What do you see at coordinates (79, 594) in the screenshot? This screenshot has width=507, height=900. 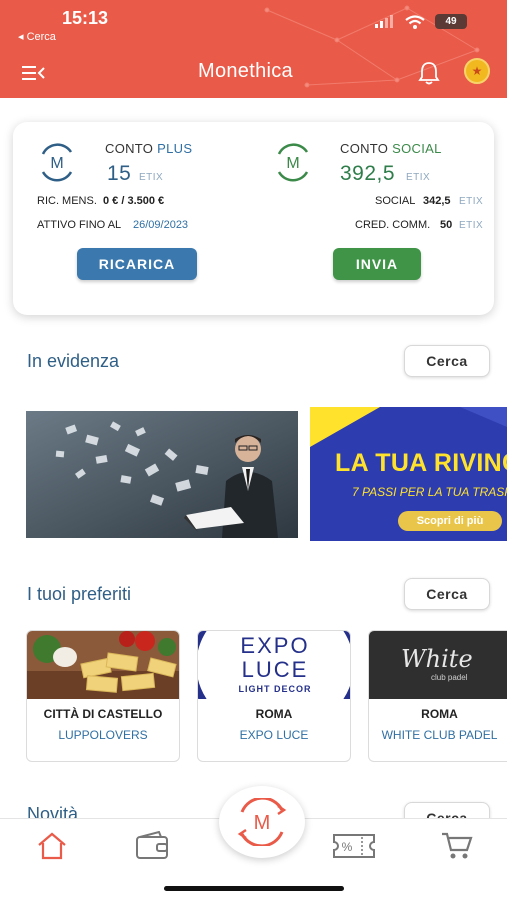 I see `favorites-title: I tuoi preferiti` at bounding box center [79, 594].